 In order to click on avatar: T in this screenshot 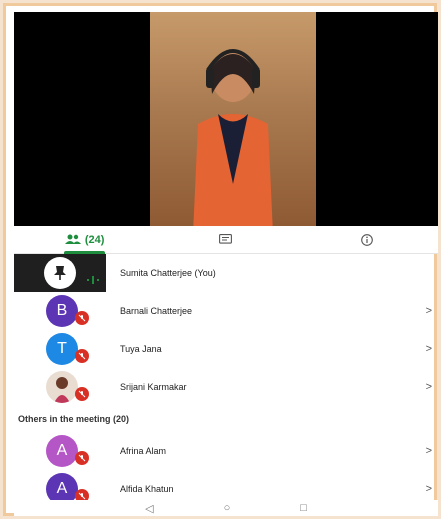, I will do `click(62, 349)`.